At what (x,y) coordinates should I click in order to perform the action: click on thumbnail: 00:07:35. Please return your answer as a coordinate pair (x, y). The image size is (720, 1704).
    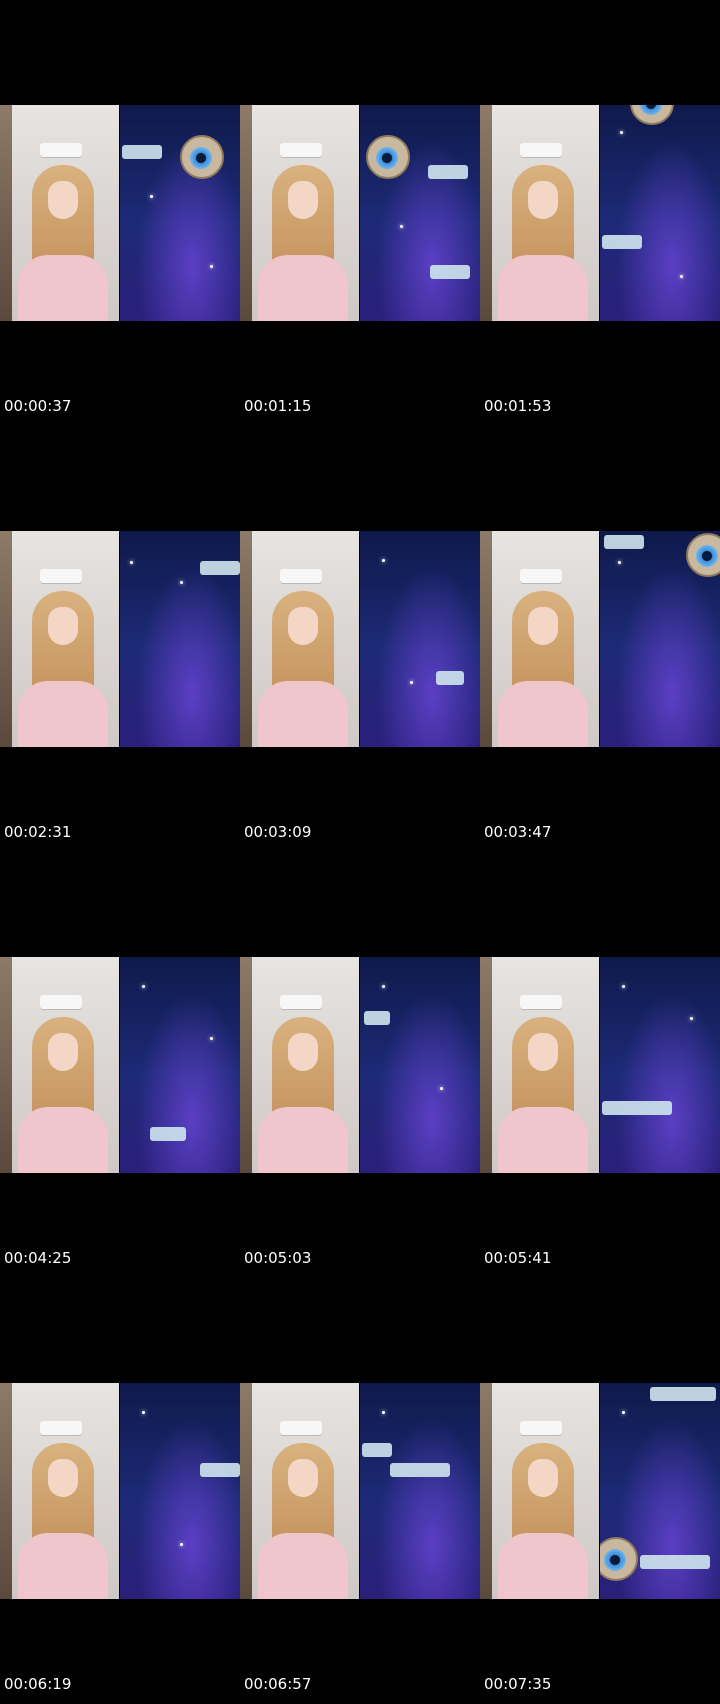
    Looking at the image, I should click on (600, 1491).